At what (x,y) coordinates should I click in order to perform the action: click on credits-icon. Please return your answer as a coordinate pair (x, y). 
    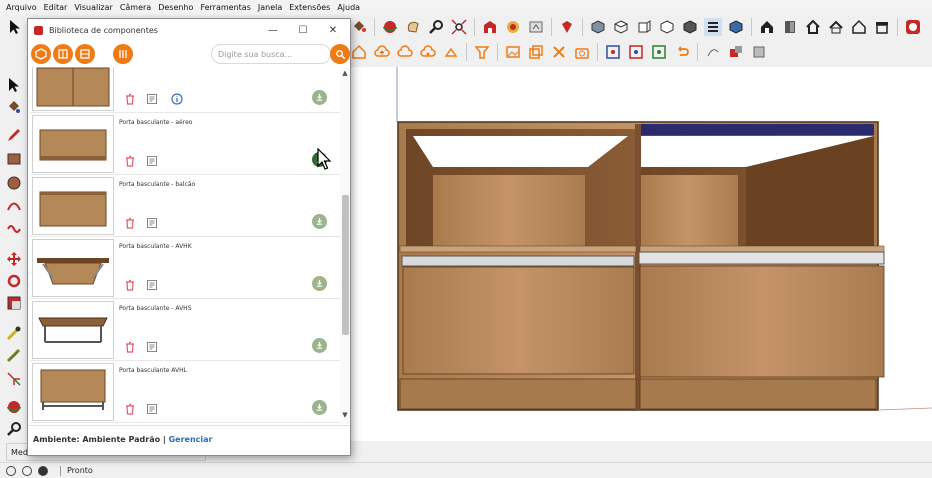
    Looking at the image, I should click on (27, 470).